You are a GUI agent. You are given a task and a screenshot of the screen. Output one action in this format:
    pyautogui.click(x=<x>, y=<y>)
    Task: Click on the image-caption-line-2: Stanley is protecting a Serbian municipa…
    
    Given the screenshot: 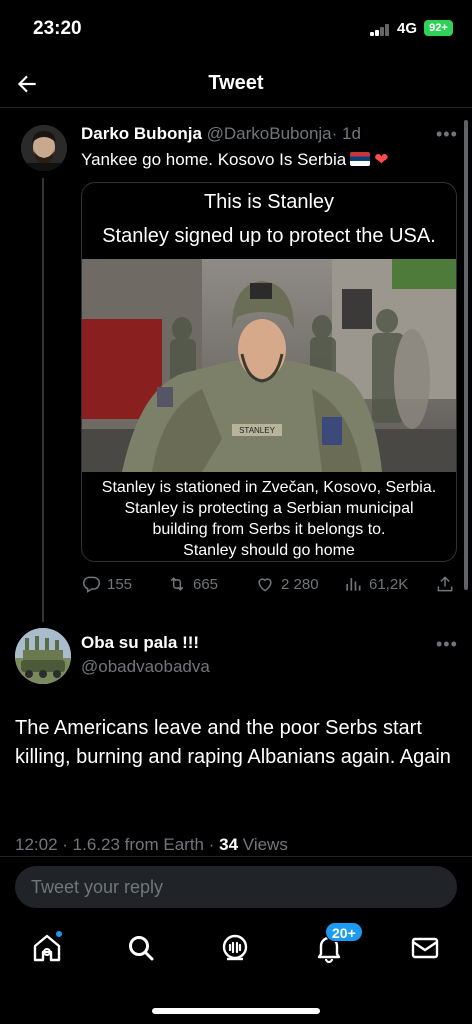 What is the action you would take?
    pyautogui.click(x=269, y=508)
    